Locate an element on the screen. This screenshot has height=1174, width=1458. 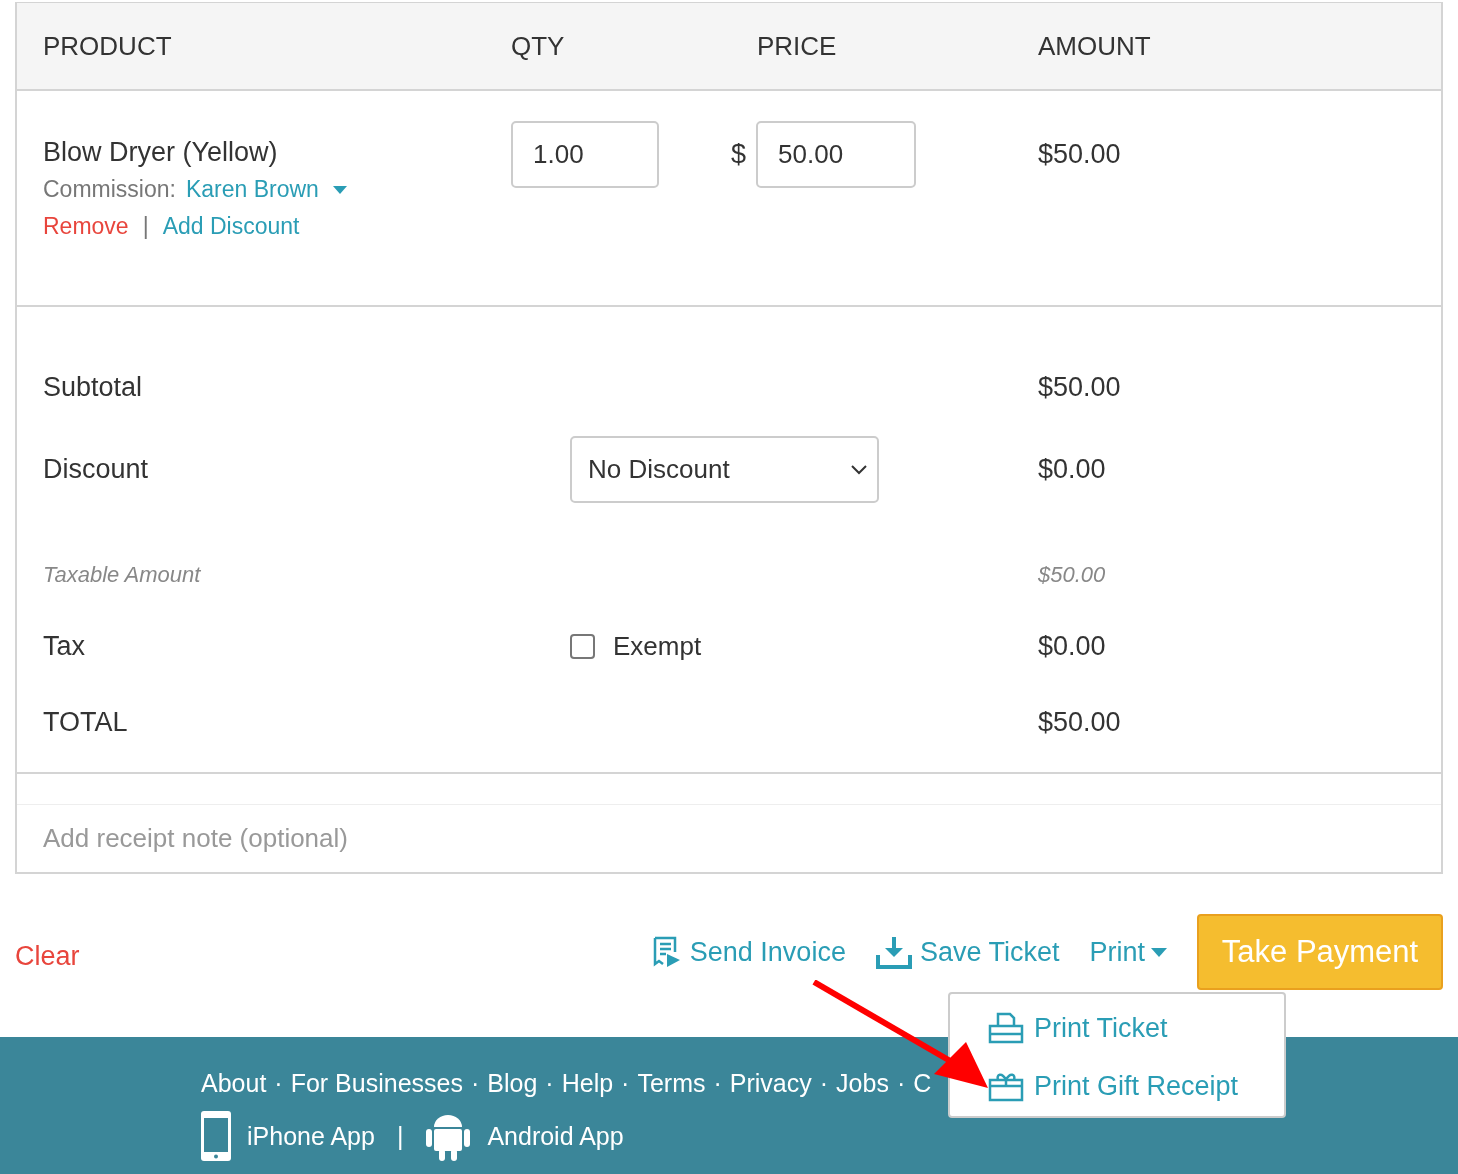
total-label: Discount is located at coordinates (96, 469).